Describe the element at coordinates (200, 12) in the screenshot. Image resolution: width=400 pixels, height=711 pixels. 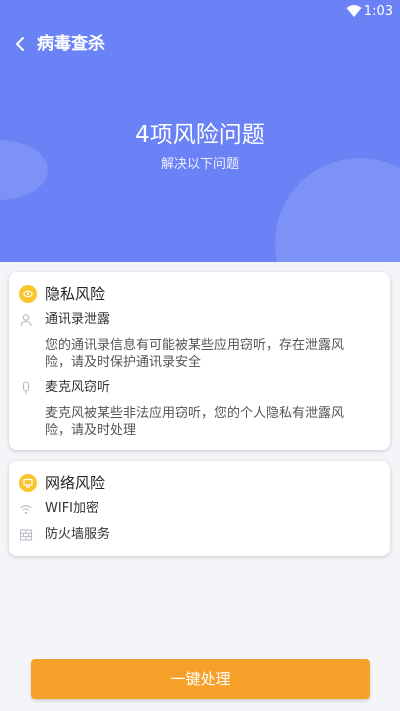
I see `status-bar: 1:03` at that location.